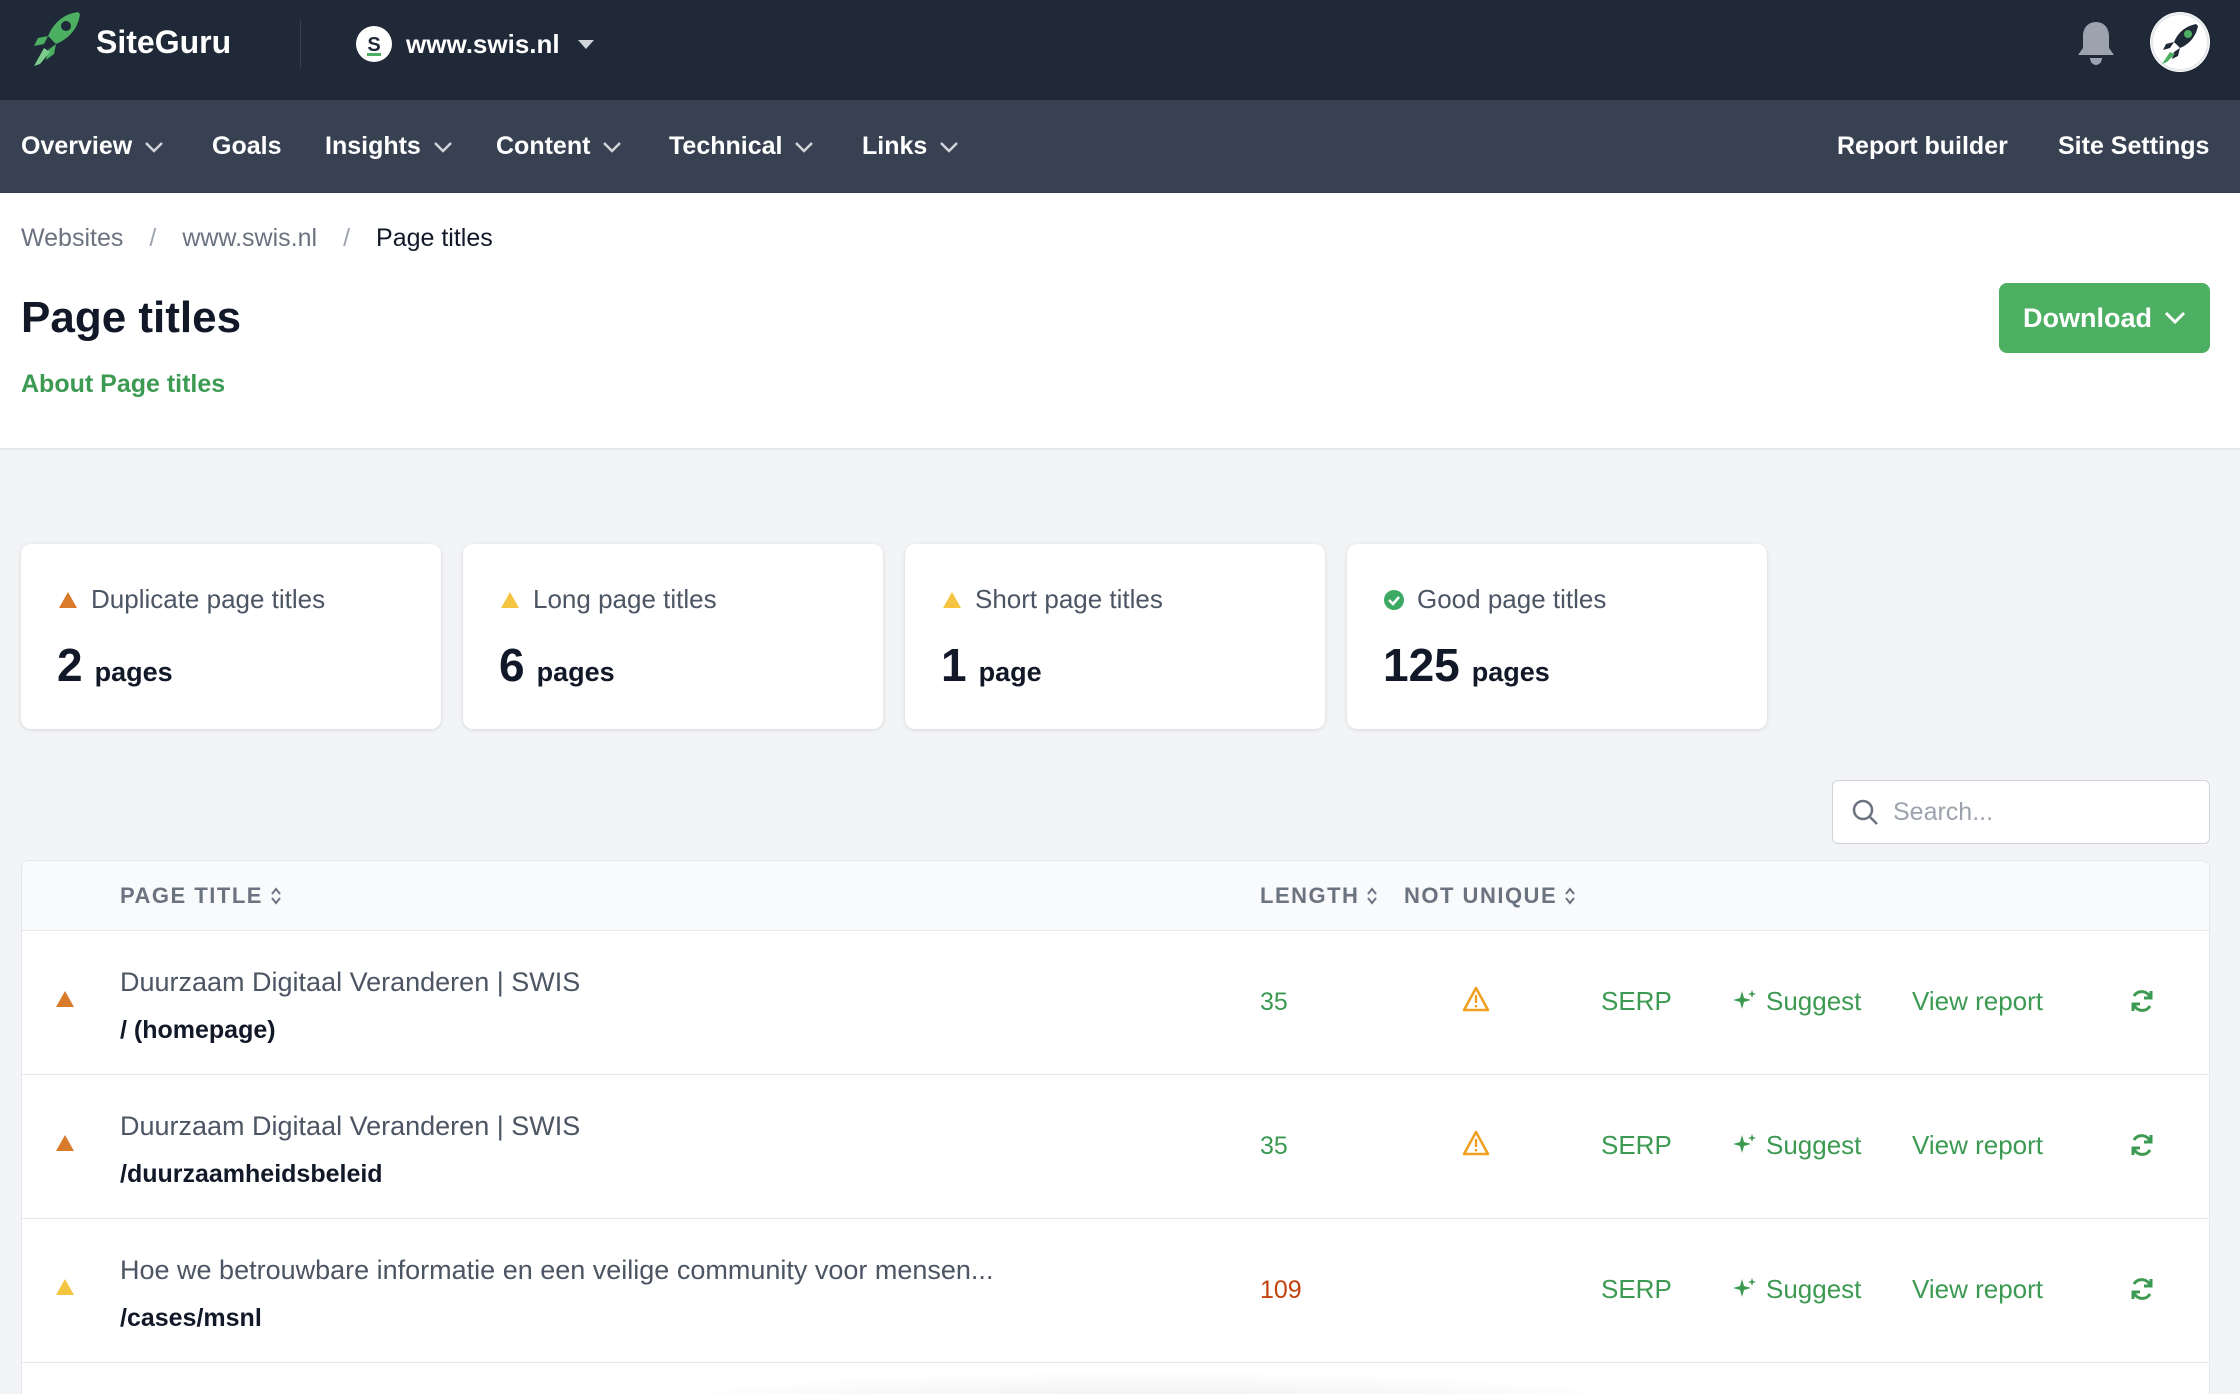 This screenshot has height=1394, width=2240. What do you see at coordinates (1281, 1290) in the screenshot?
I see `row-length: 109` at bounding box center [1281, 1290].